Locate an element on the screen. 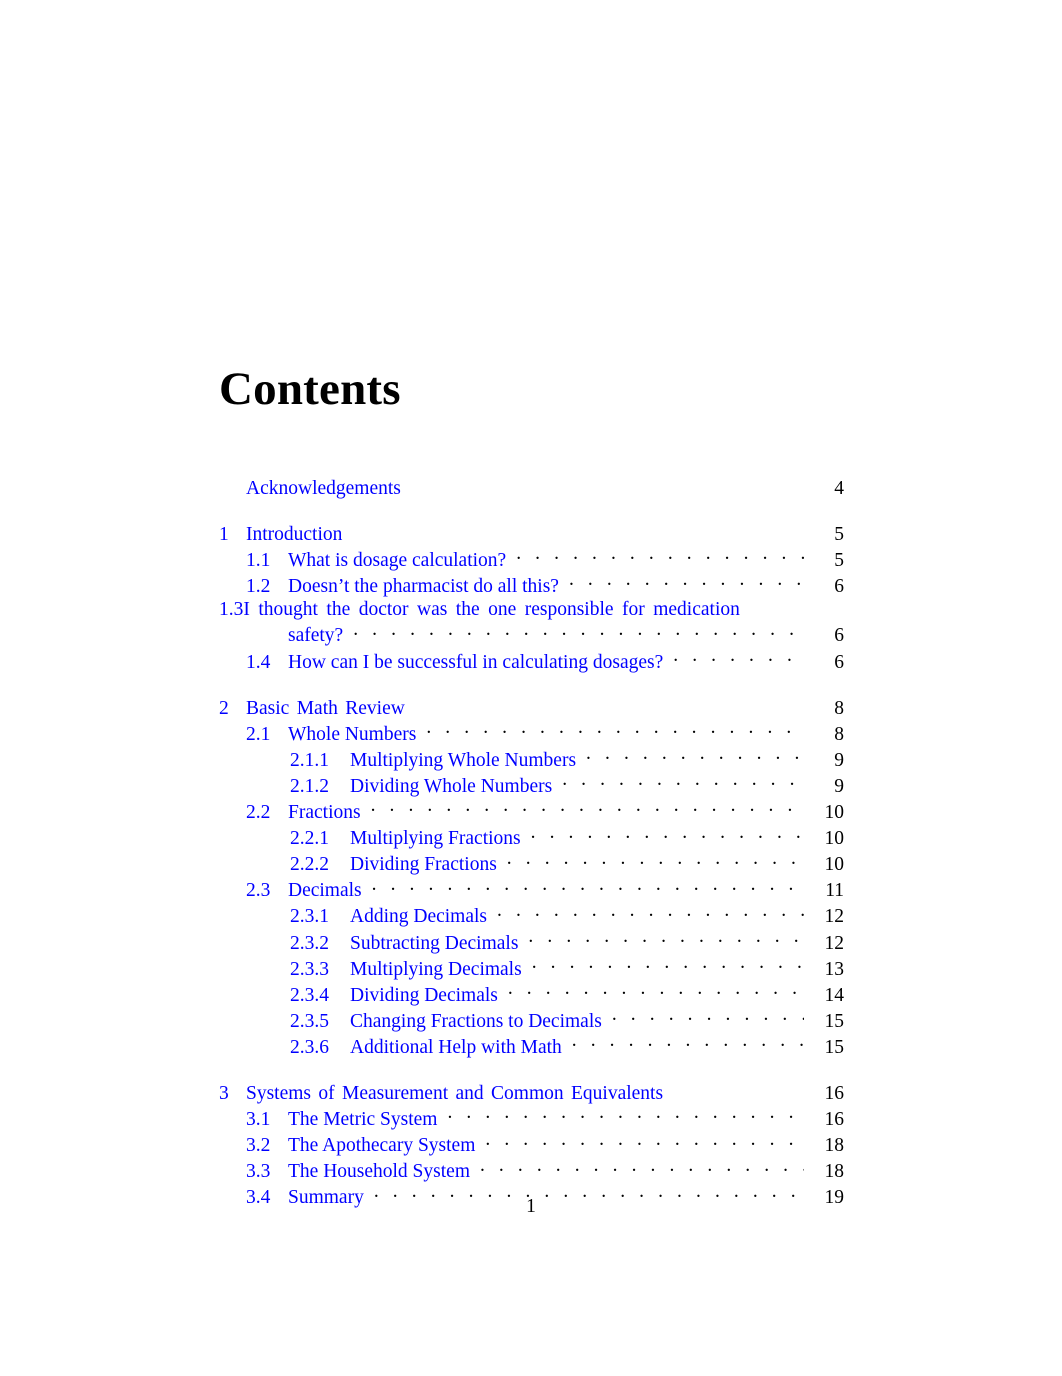 The width and height of the screenshot is (1062, 1376). toc-entry-number: 1.4 is located at coordinates (258, 662).